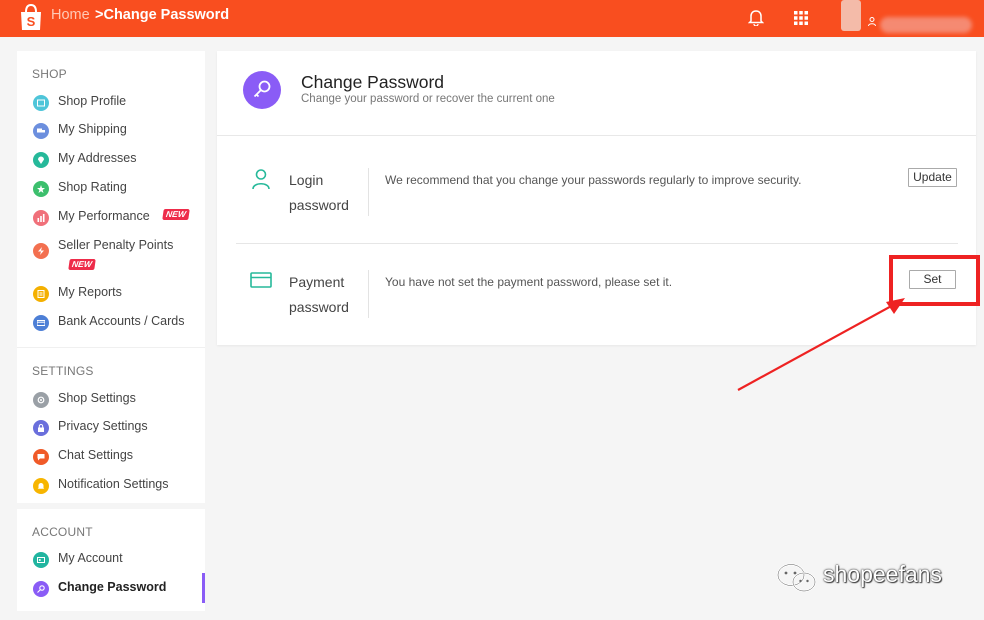 The image size is (984, 620). I want to click on username-redacted, so click(926, 25).